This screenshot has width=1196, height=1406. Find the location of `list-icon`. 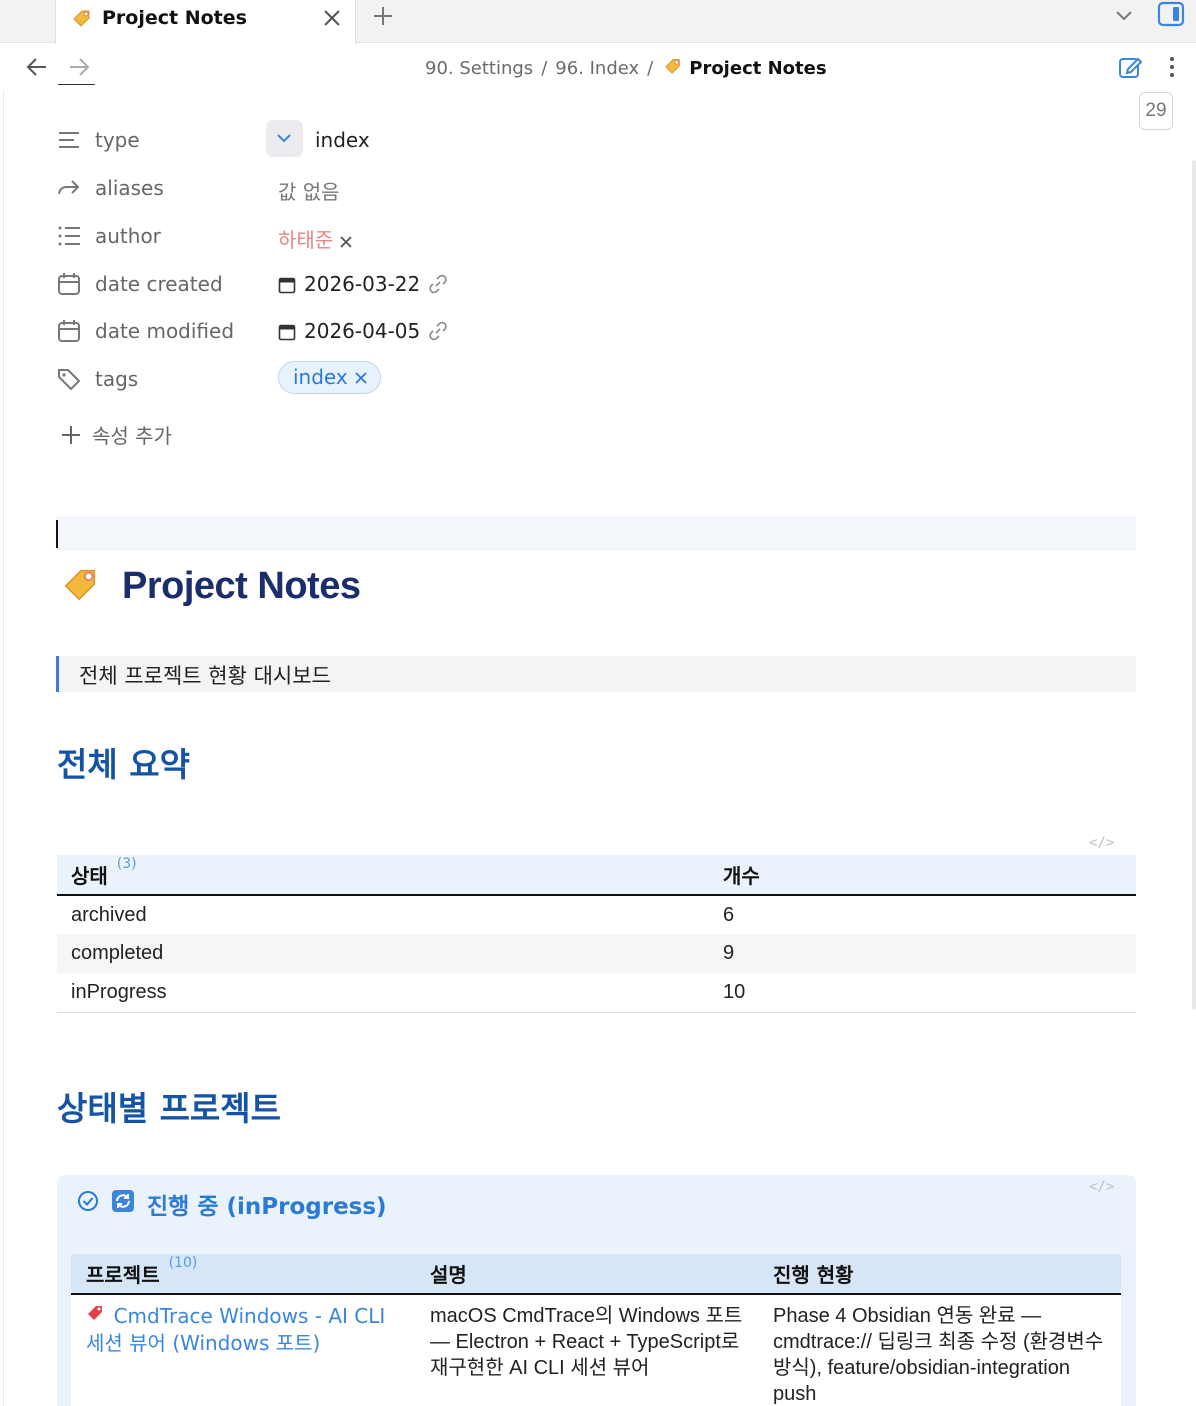

list-icon is located at coordinates (69, 236).